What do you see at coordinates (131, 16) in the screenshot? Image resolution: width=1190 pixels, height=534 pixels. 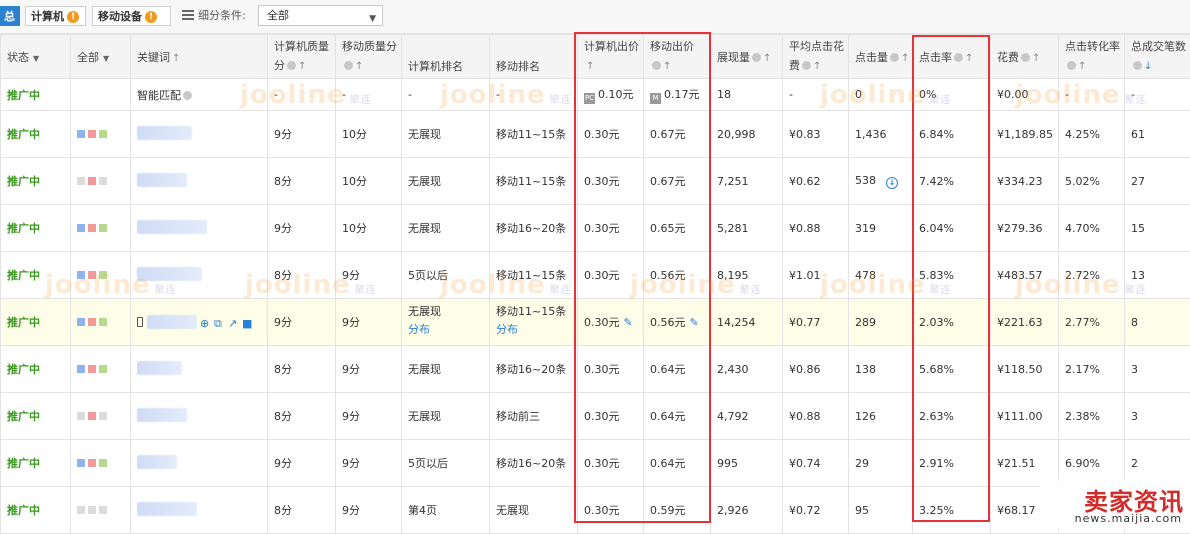 I see `tab-mobile: 移动设备!` at bounding box center [131, 16].